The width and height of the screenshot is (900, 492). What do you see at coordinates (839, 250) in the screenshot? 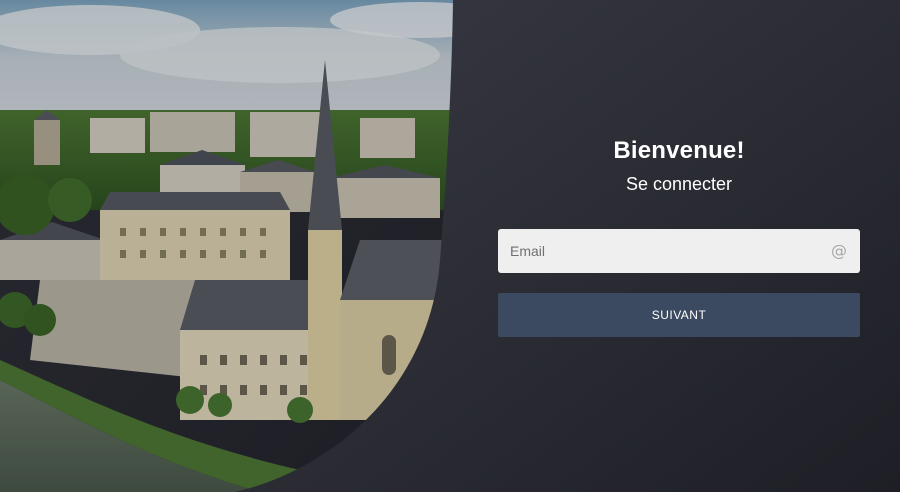
I see `at-icon: @` at bounding box center [839, 250].